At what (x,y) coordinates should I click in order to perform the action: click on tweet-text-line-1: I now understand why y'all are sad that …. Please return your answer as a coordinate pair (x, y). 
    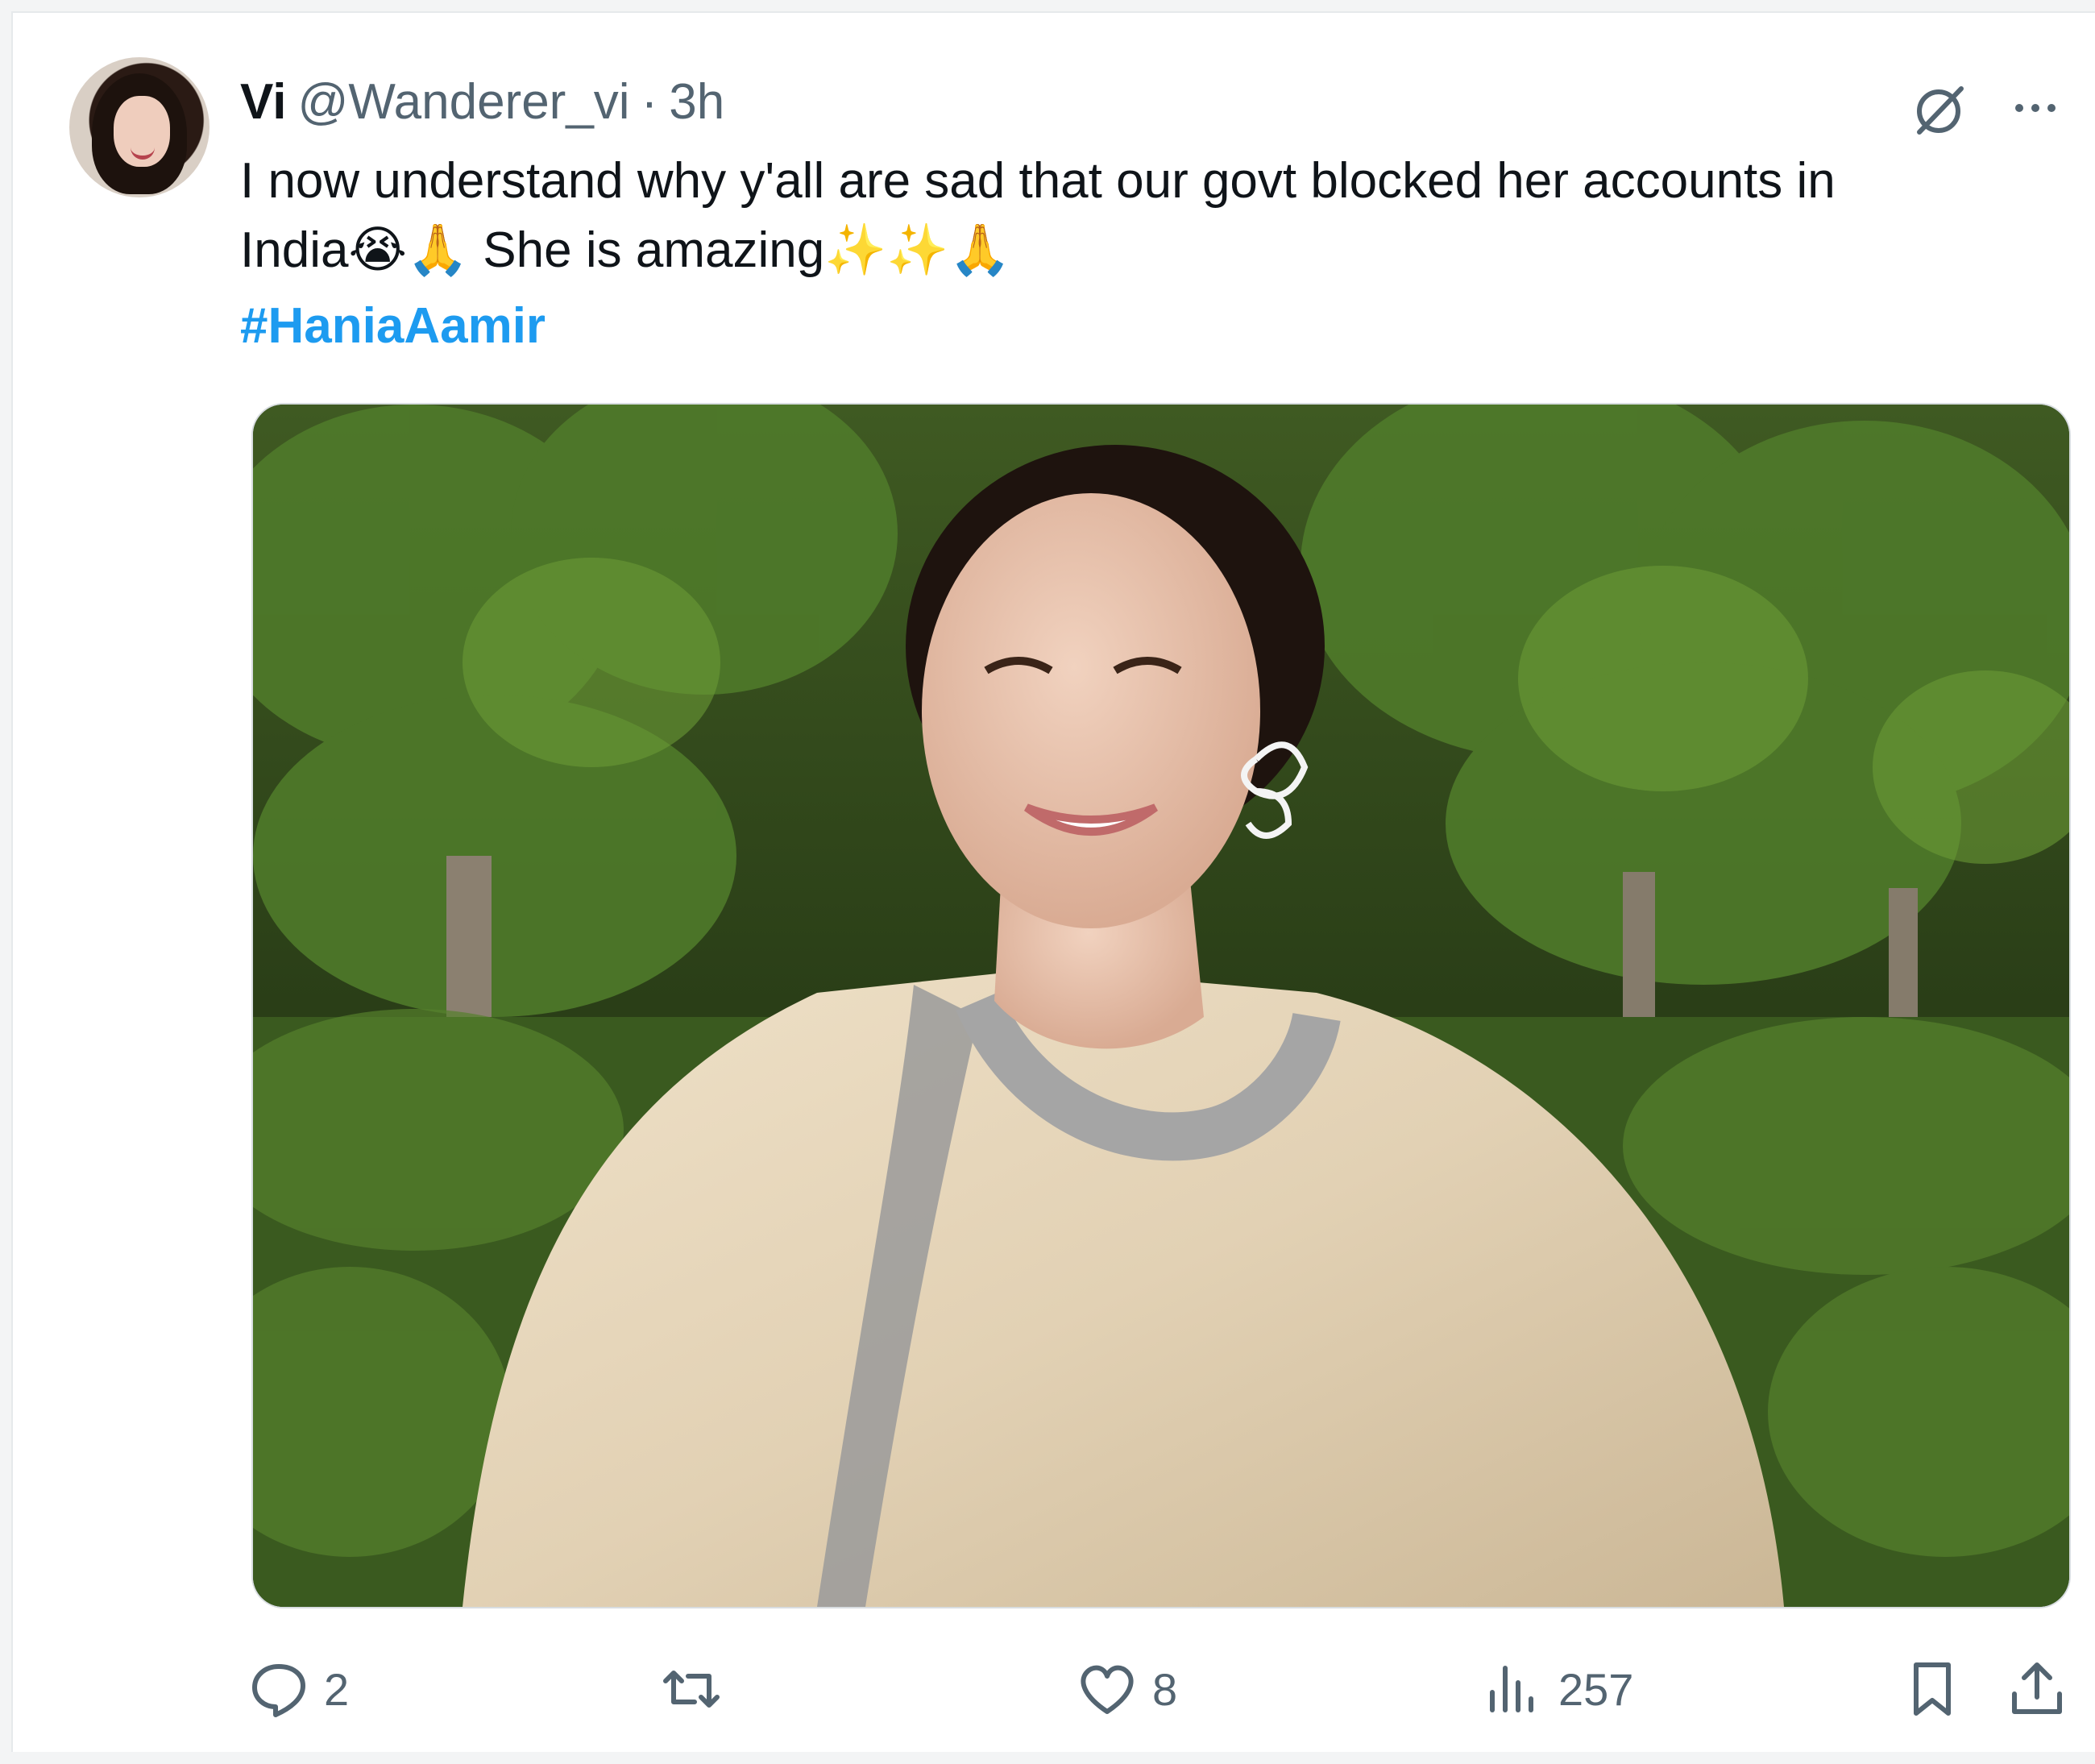
    Looking at the image, I should click on (1038, 181).